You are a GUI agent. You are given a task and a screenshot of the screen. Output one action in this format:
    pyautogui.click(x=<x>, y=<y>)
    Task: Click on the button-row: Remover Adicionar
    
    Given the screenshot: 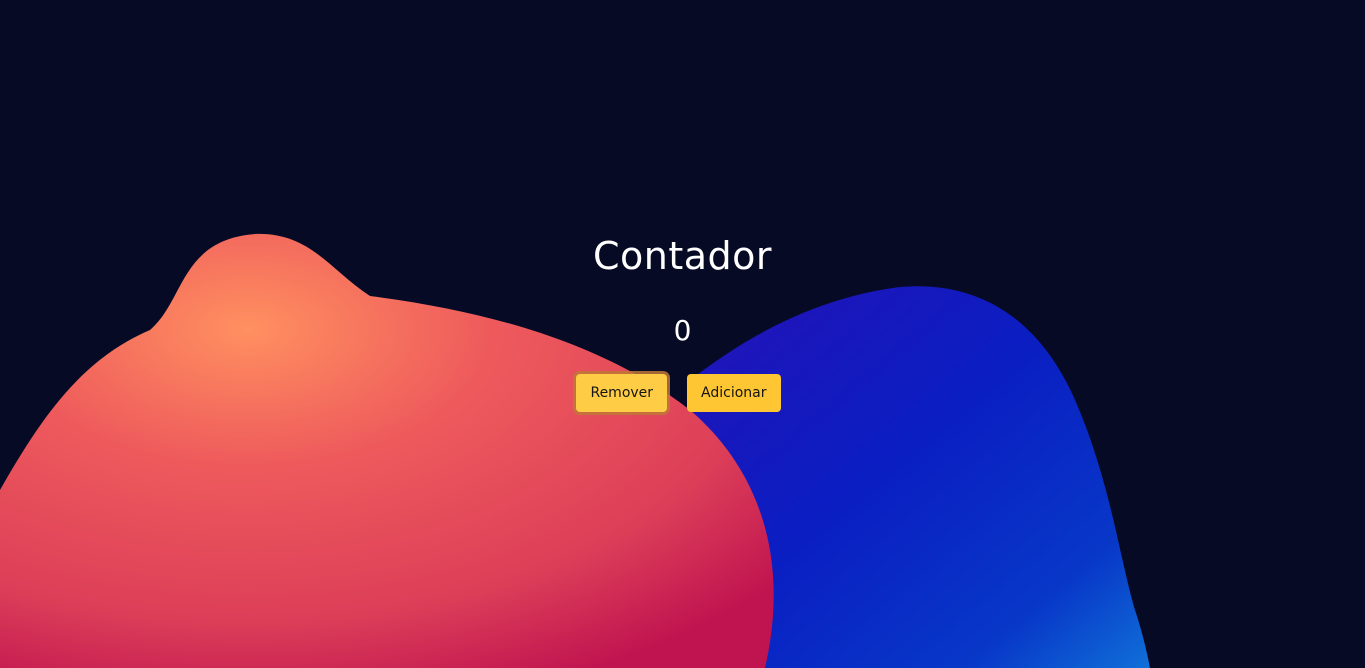 What is the action you would take?
    pyautogui.click(x=682, y=393)
    